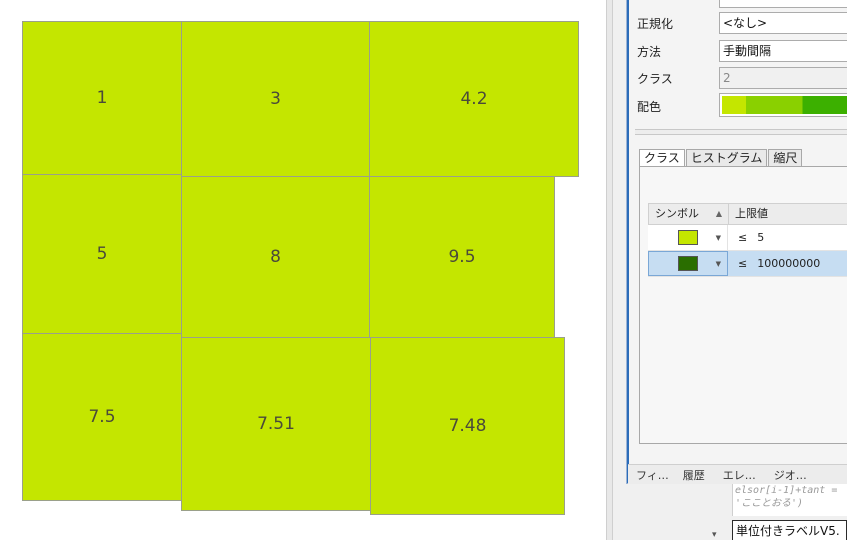  I want to click on pane-splitter, so click(609, 270).